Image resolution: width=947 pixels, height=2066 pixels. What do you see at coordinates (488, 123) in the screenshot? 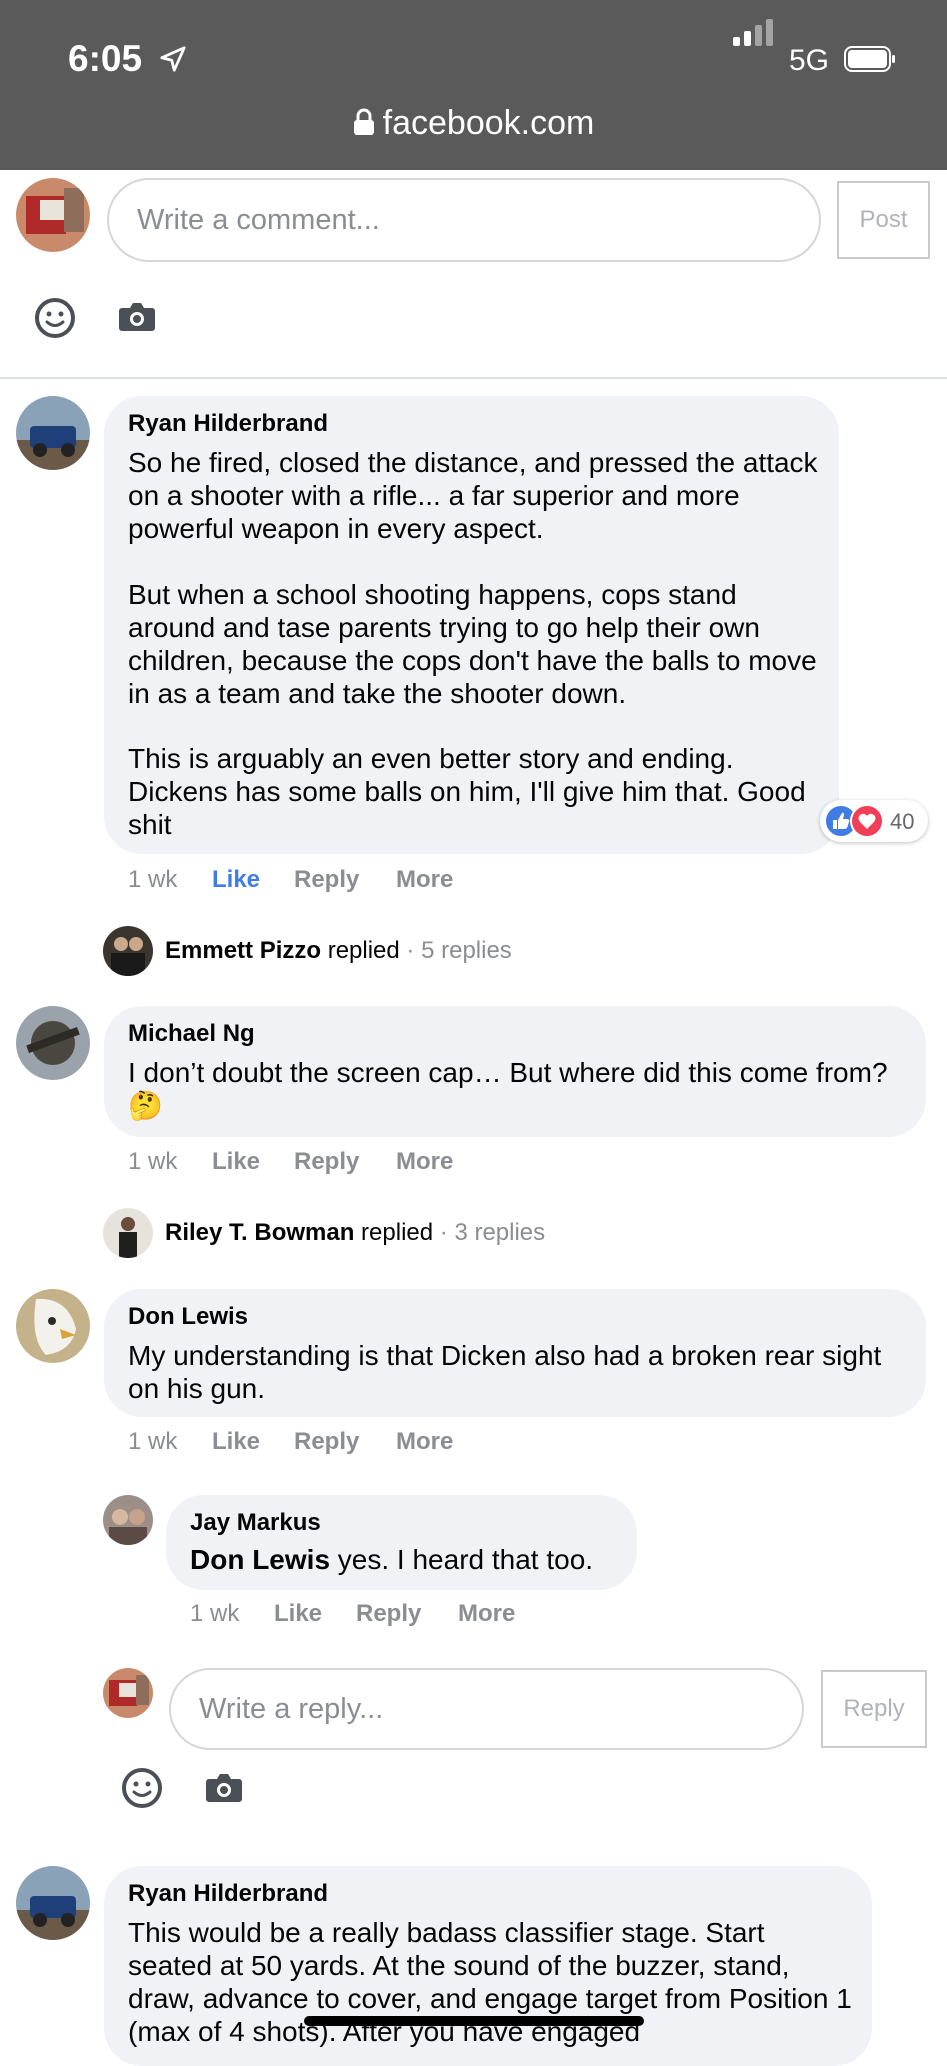
I see `url-text: facebook.com` at bounding box center [488, 123].